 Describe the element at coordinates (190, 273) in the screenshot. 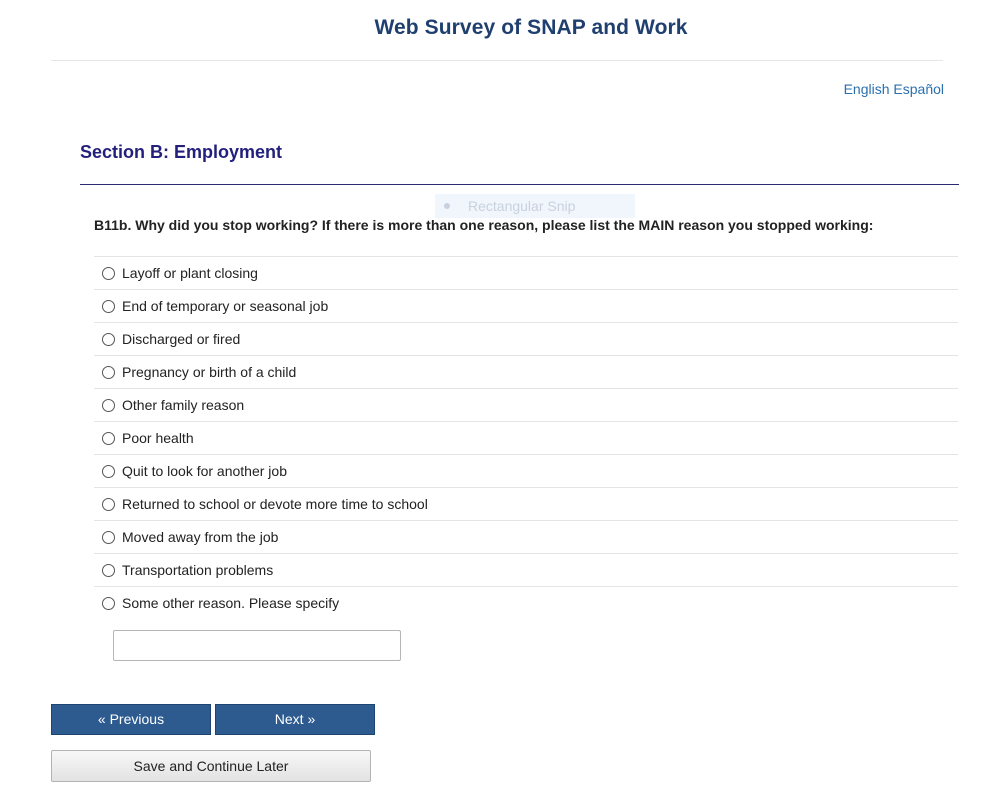

I see `answer-option-label: Layoff or plant closing` at that location.